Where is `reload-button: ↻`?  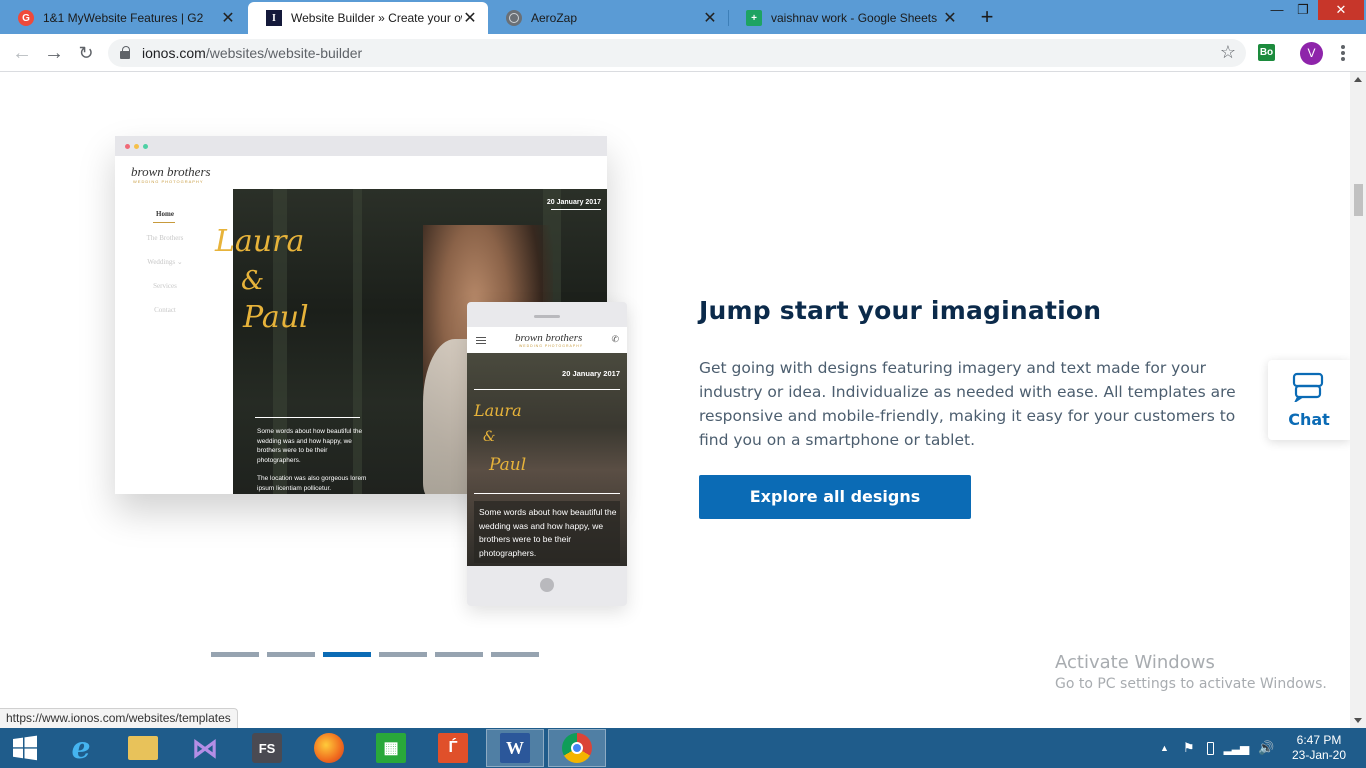
reload-button: ↻ is located at coordinates (86, 53).